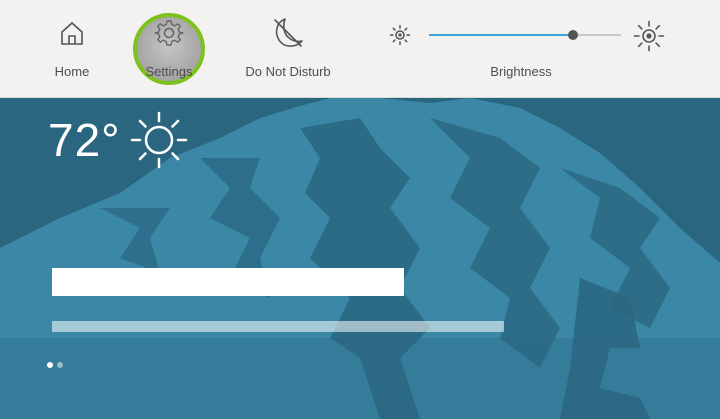  Describe the element at coordinates (530, 49) in the screenshot. I see `brightness-control: Brightness` at that location.